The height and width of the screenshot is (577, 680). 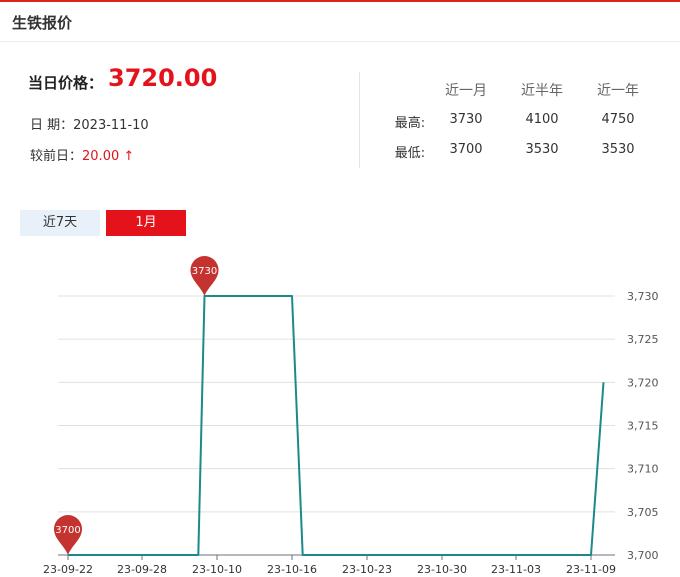 I want to click on diff-row: 较前日：20.00 ↑, so click(x=82, y=154).